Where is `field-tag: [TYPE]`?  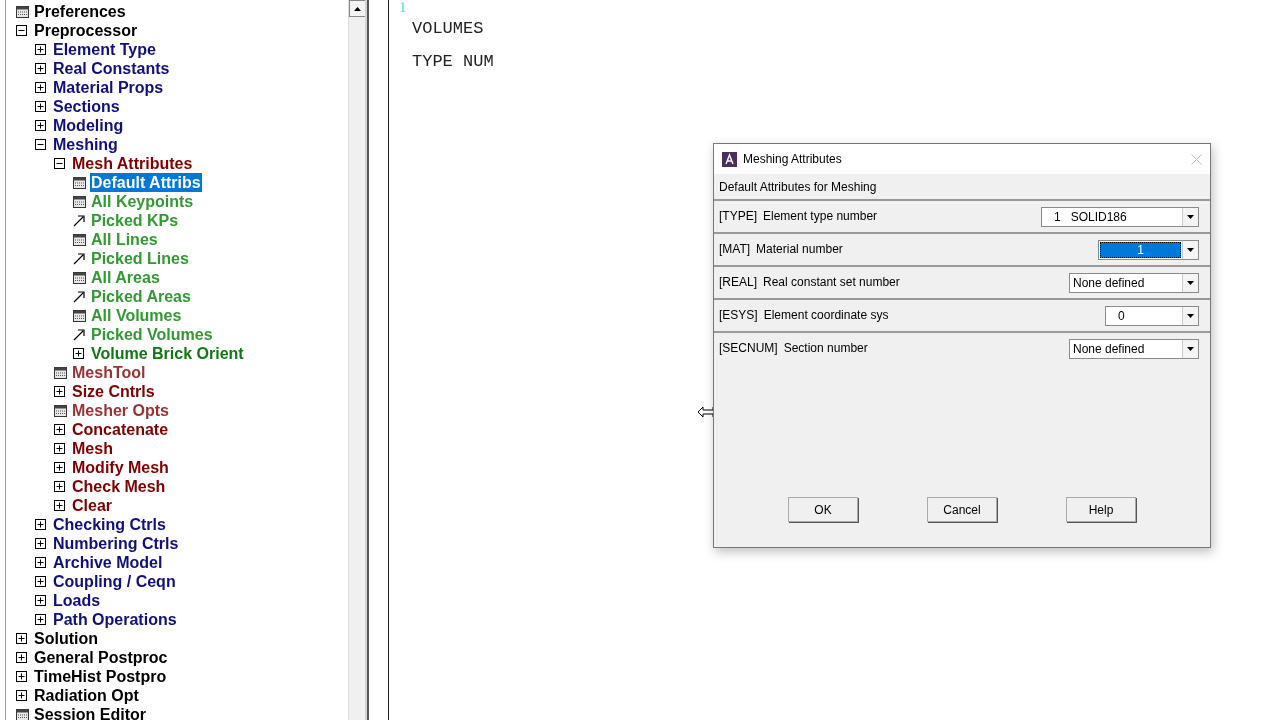 field-tag: [TYPE] is located at coordinates (738, 216).